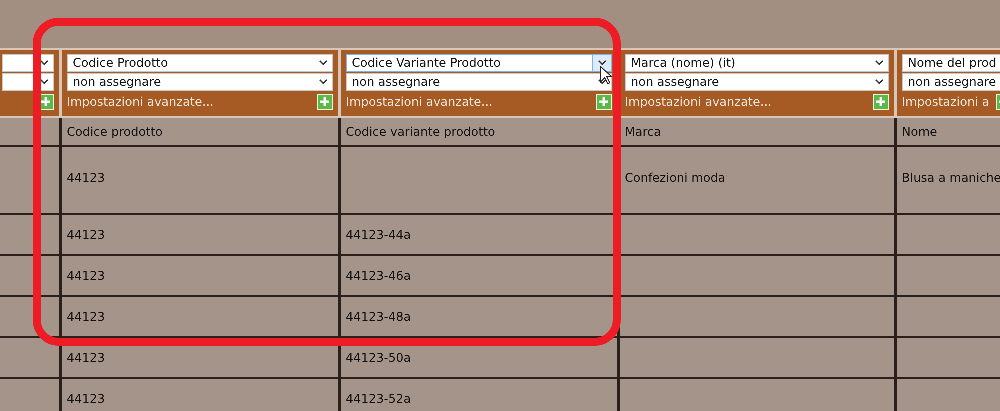  Describe the element at coordinates (948, 131) in the screenshot. I see `column-heading: Nome` at that location.